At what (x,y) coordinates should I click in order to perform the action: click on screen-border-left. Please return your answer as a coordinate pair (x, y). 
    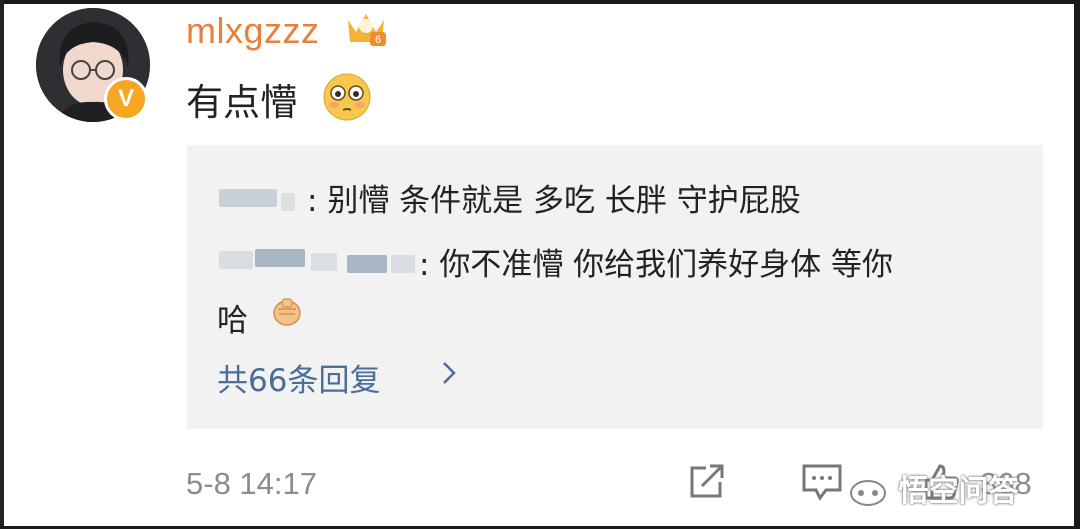
    Looking at the image, I should click on (2, 264).